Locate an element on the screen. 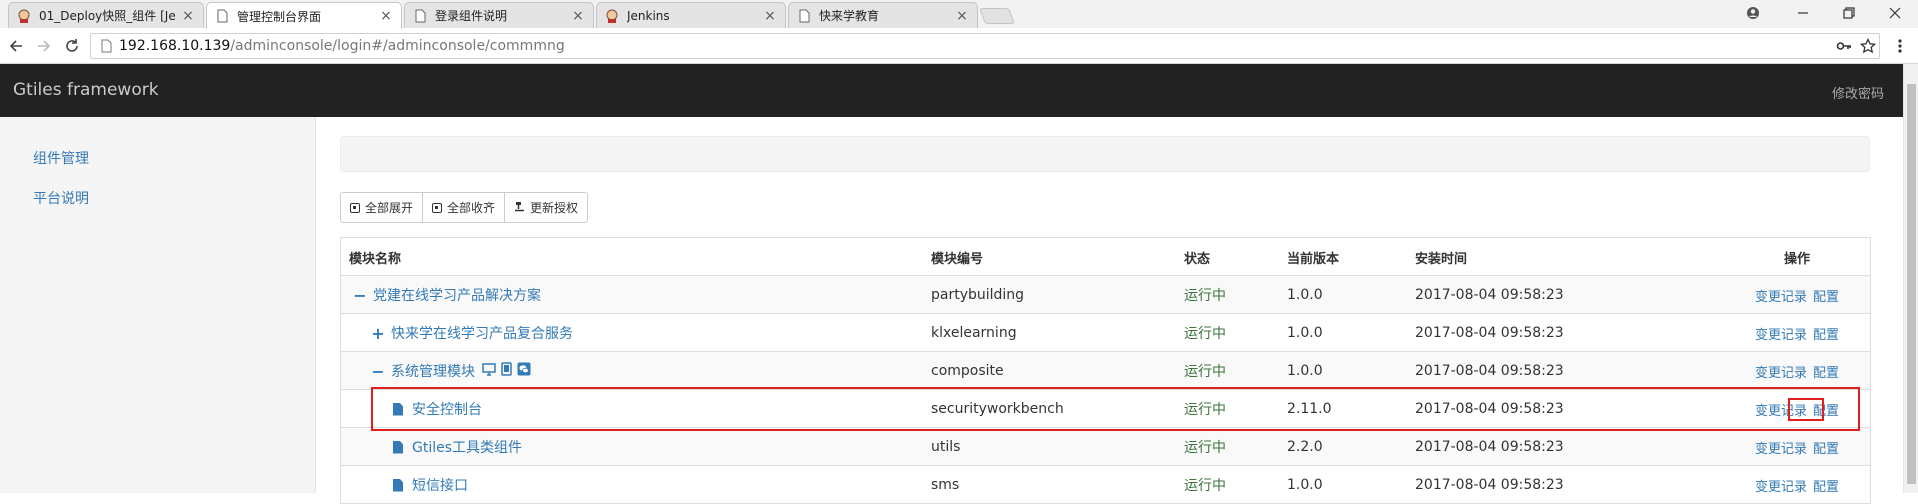 The height and width of the screenshot is (504, 1918). close-window-icon is located at coordinates (1895, 13).